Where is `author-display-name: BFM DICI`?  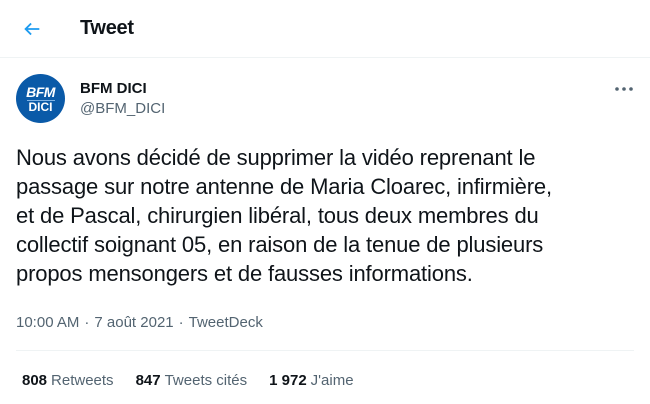
author-display-name: BFM DICI is located at coordinates (113, 88).